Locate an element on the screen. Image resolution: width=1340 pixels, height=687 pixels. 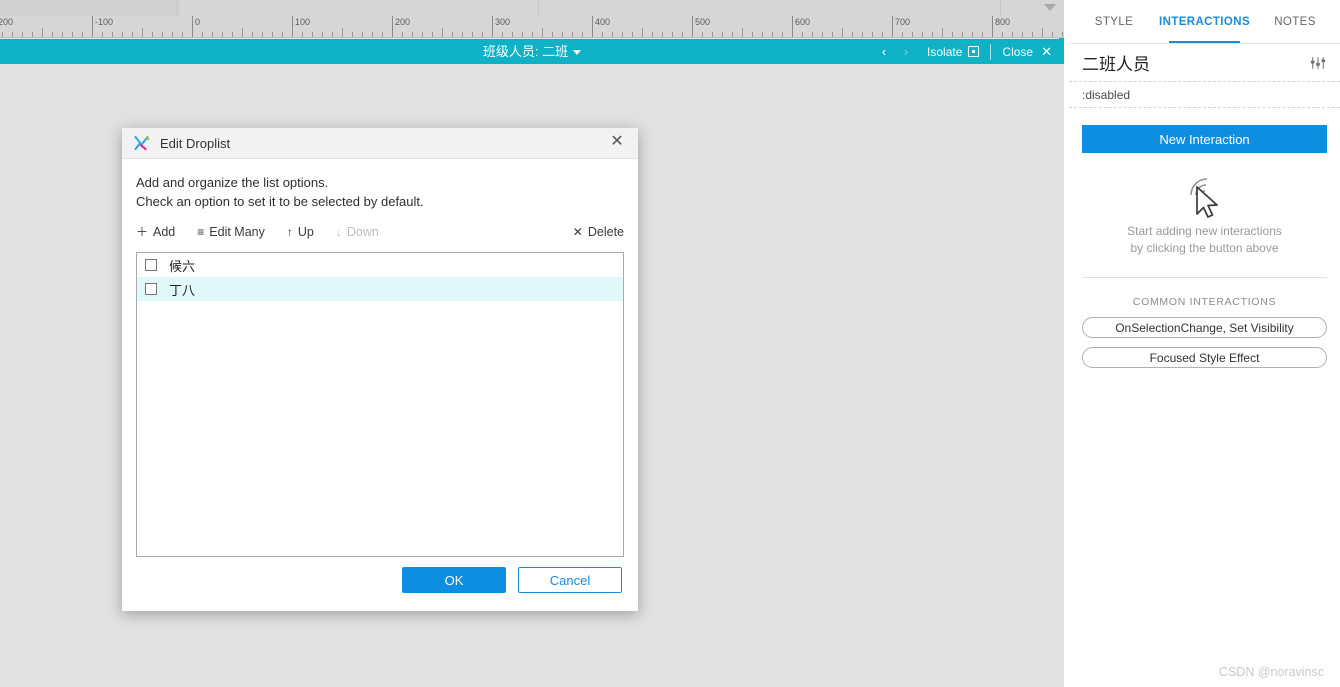
isolation-prev-button: ‹ is located at coordinates (884, 51).